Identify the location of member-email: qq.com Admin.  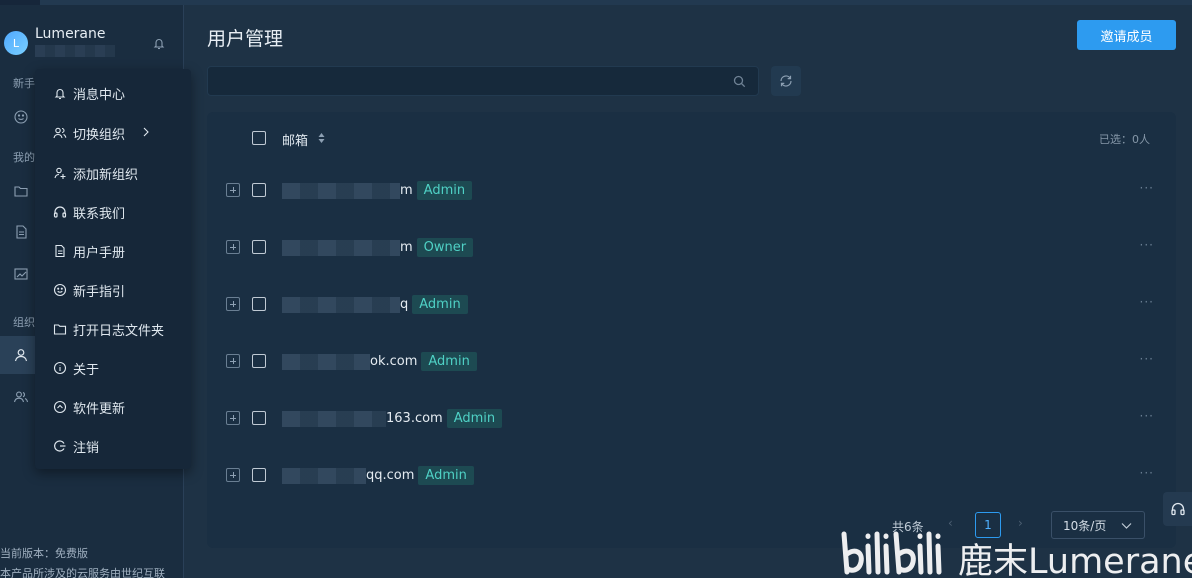
(378, 475).